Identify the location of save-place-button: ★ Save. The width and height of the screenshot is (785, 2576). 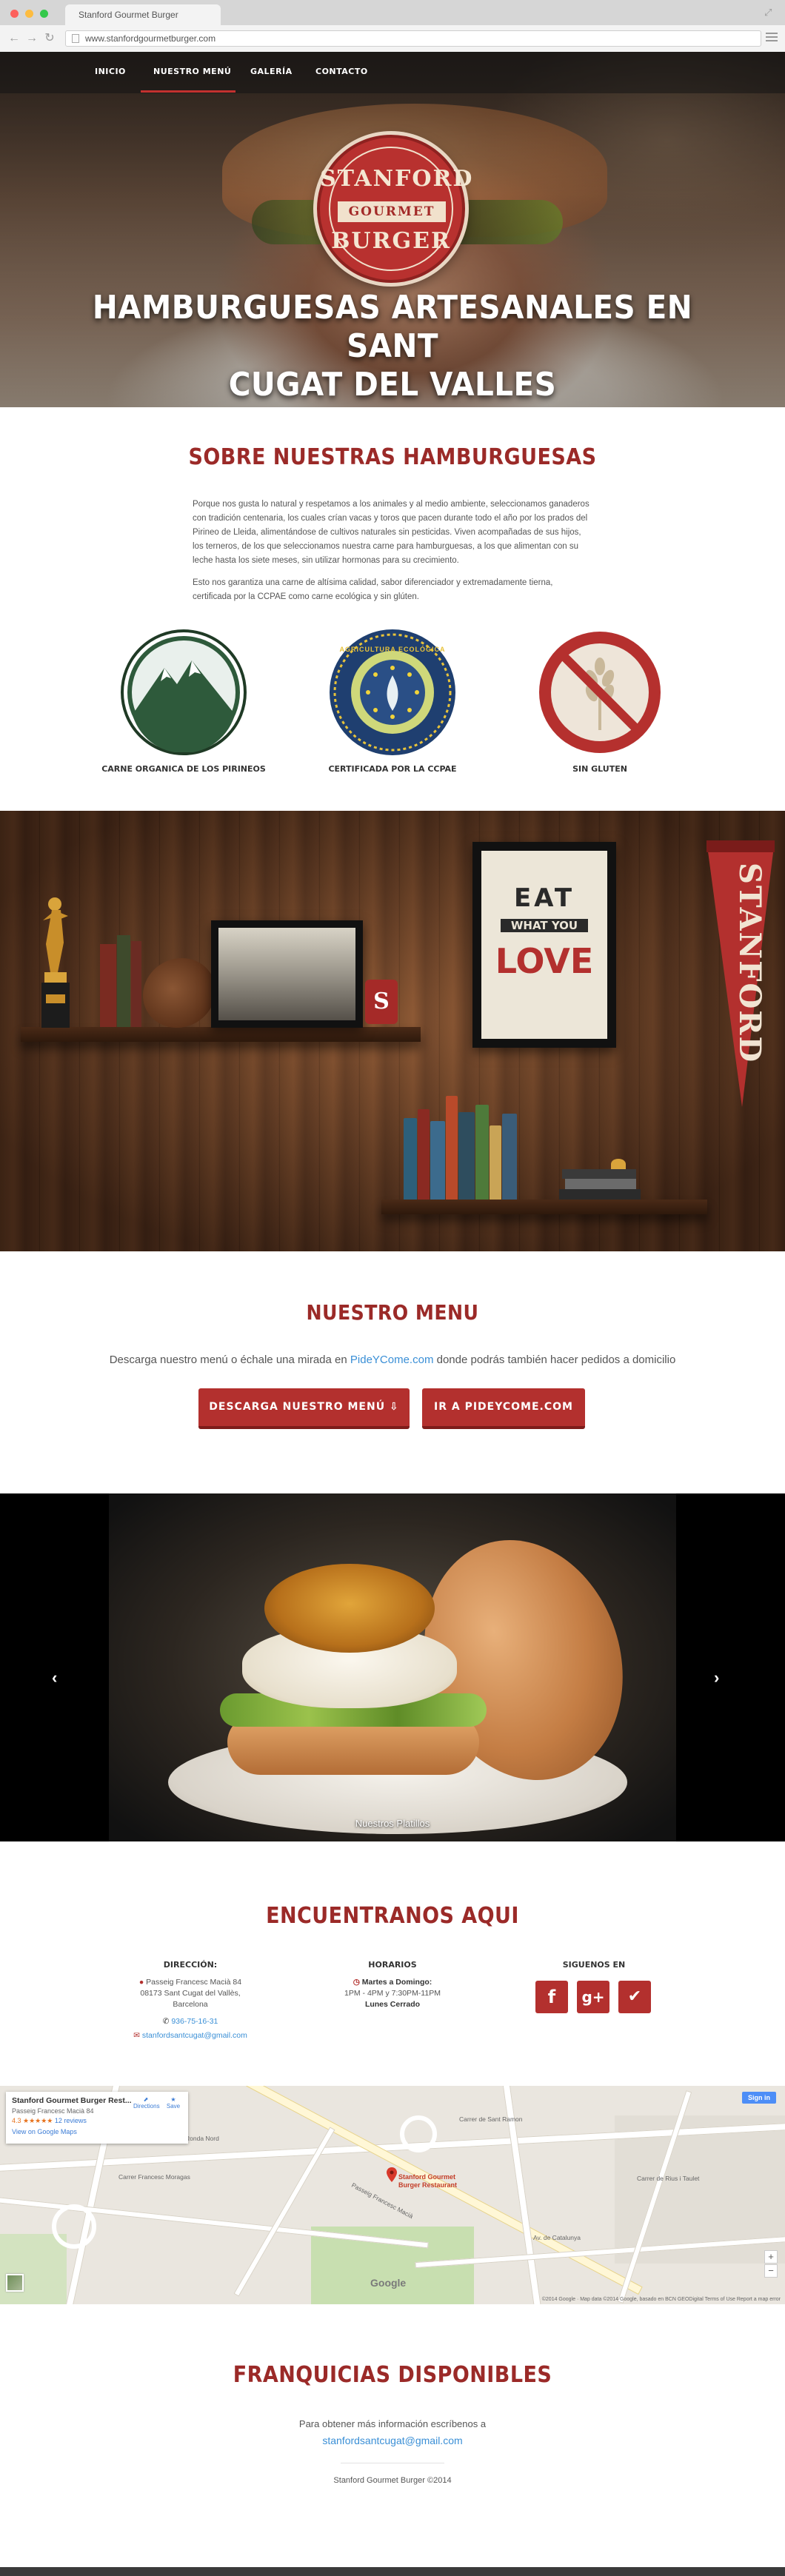
(173, 2103).